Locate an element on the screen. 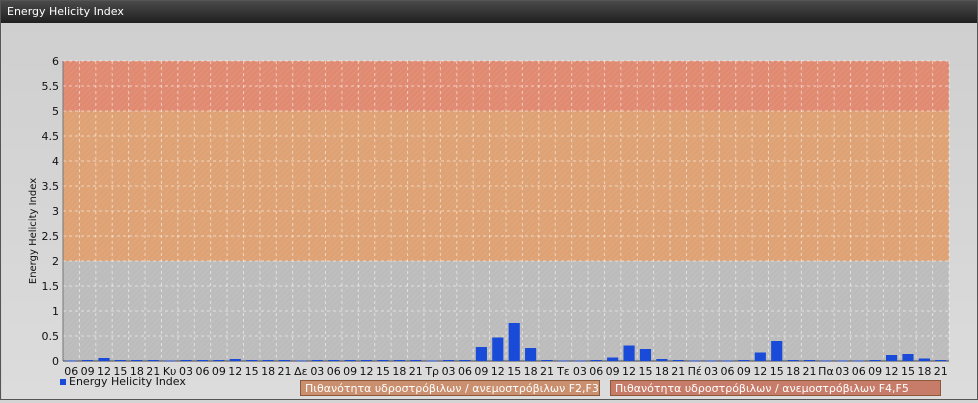  legend-label: Energy Helicity Index is located at coordinates (127, 381).